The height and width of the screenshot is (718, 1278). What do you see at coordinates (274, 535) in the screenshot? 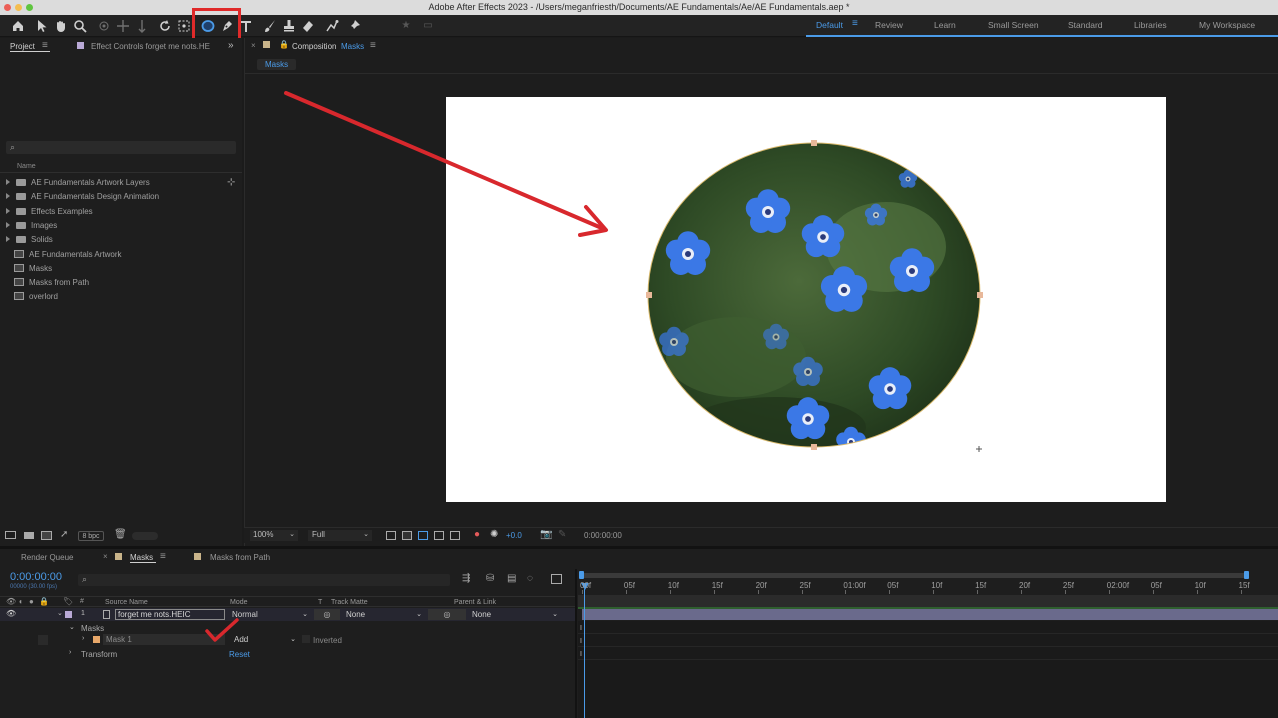
I see `zoom-dropdown: 100% ⌄` at bounding box center [274, 535].